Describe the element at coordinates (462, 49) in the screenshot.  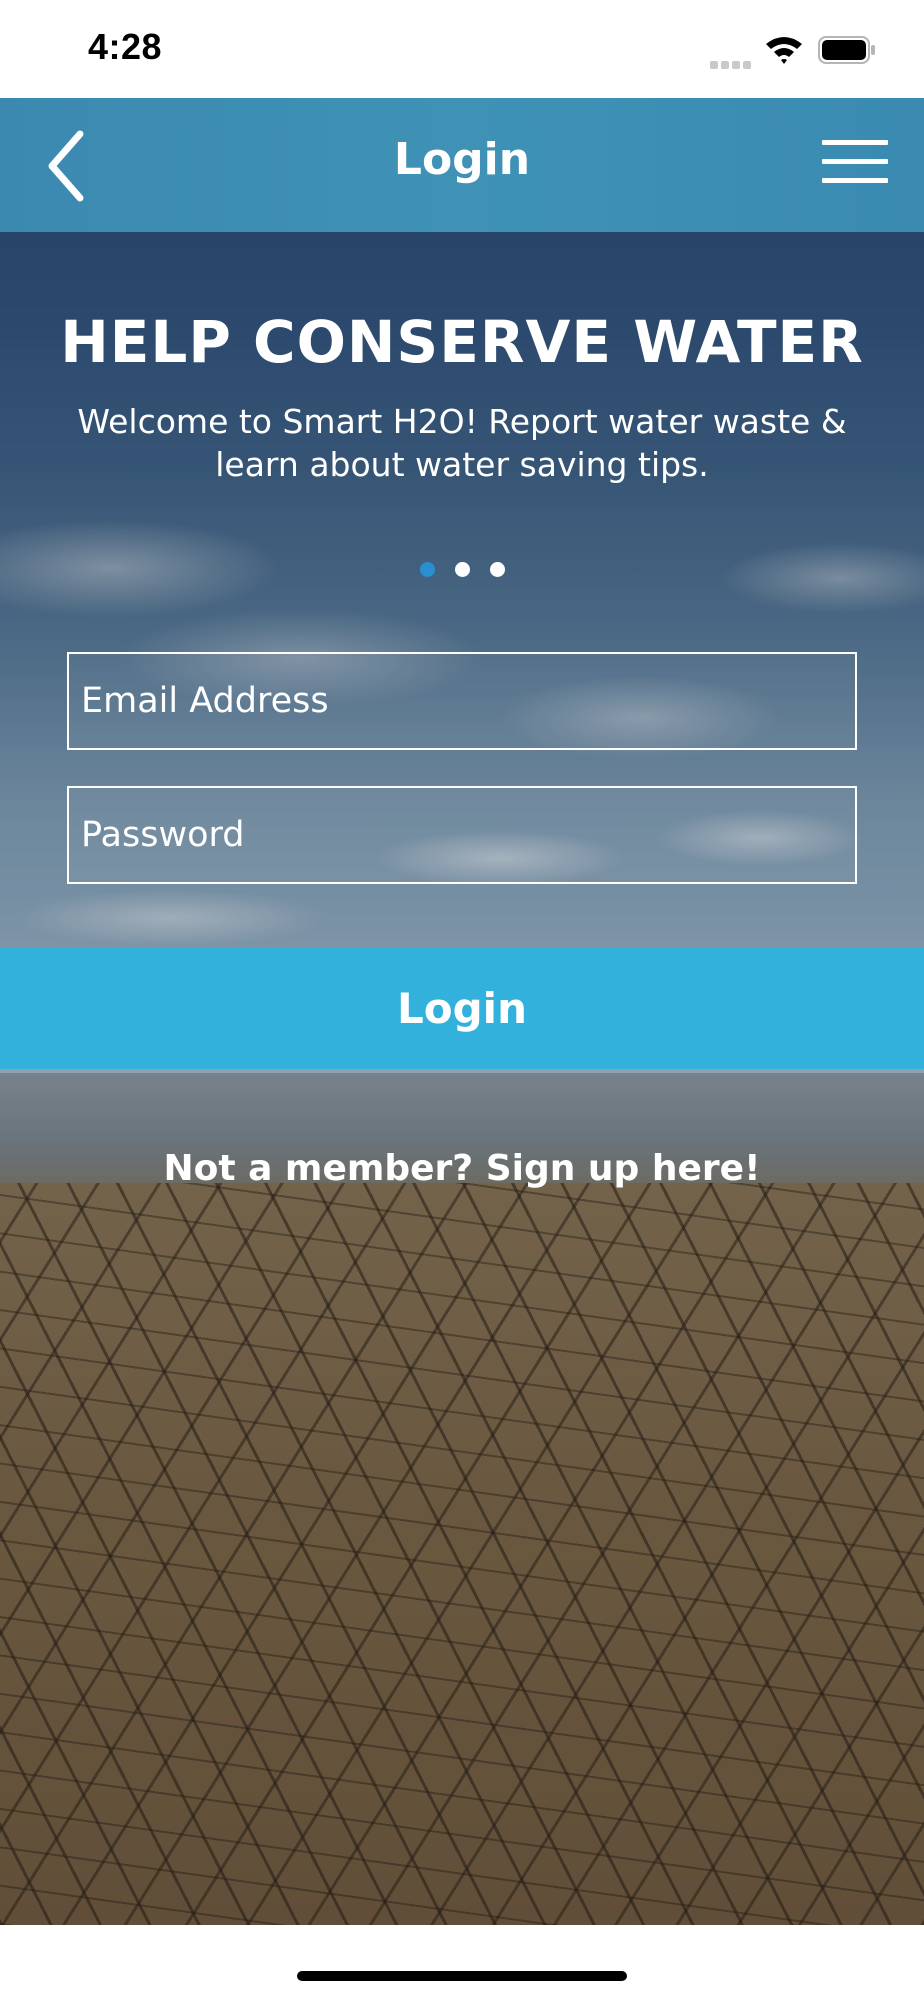
I see `status-bar: 4:28` at that location.